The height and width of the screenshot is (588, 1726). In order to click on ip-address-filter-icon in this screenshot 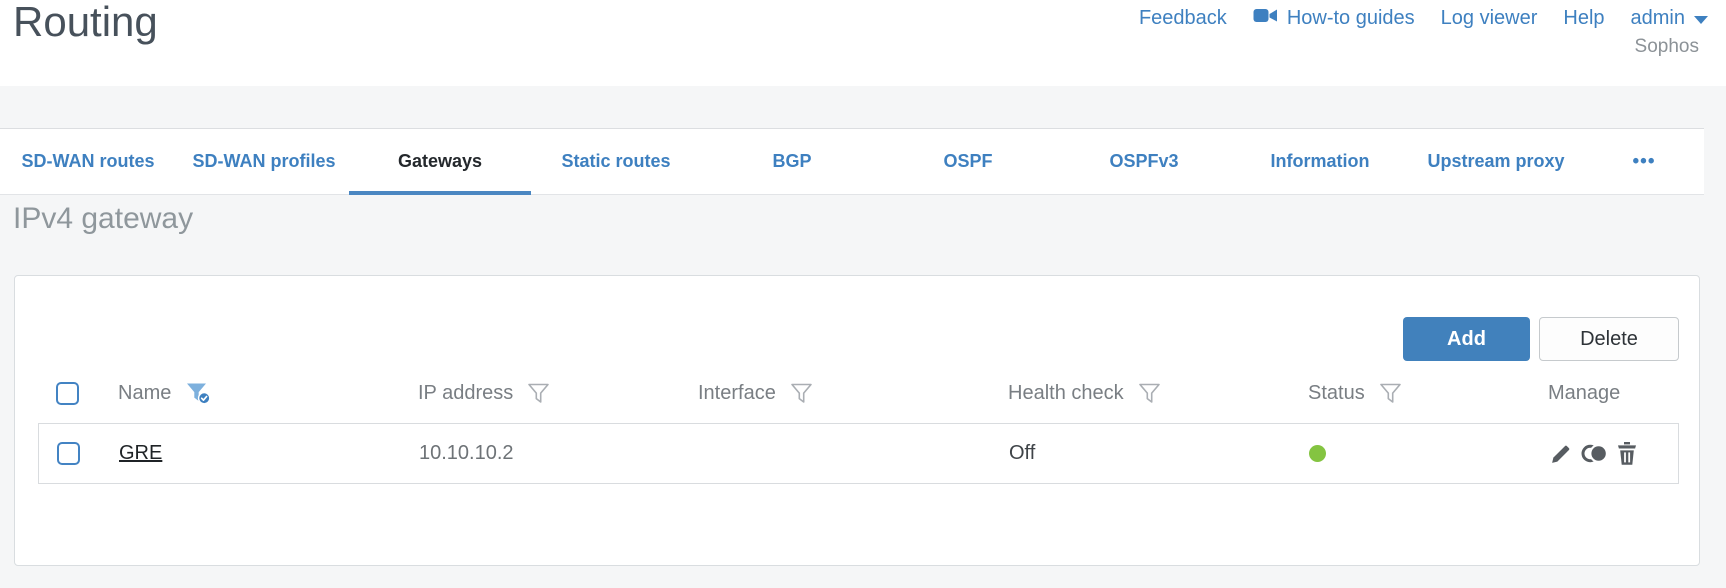, I will do `click(538, 393)`.